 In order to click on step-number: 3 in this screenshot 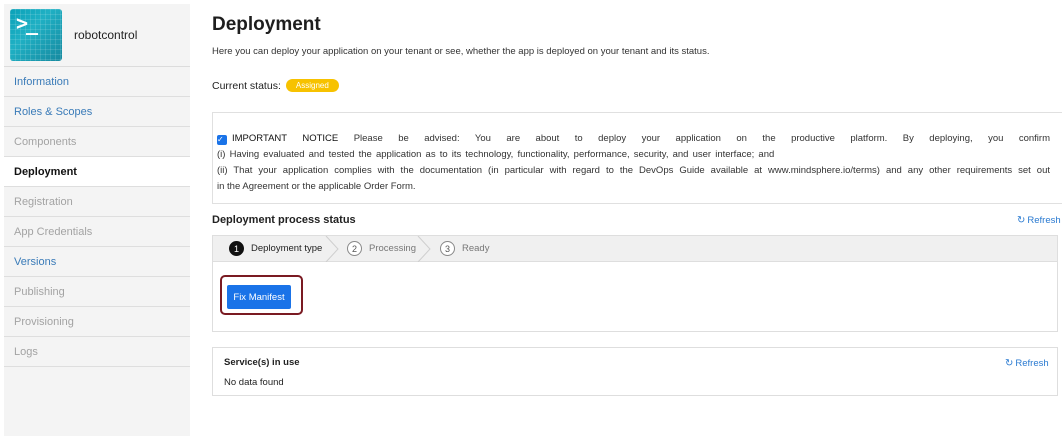, I will do `click(447, 248)`.